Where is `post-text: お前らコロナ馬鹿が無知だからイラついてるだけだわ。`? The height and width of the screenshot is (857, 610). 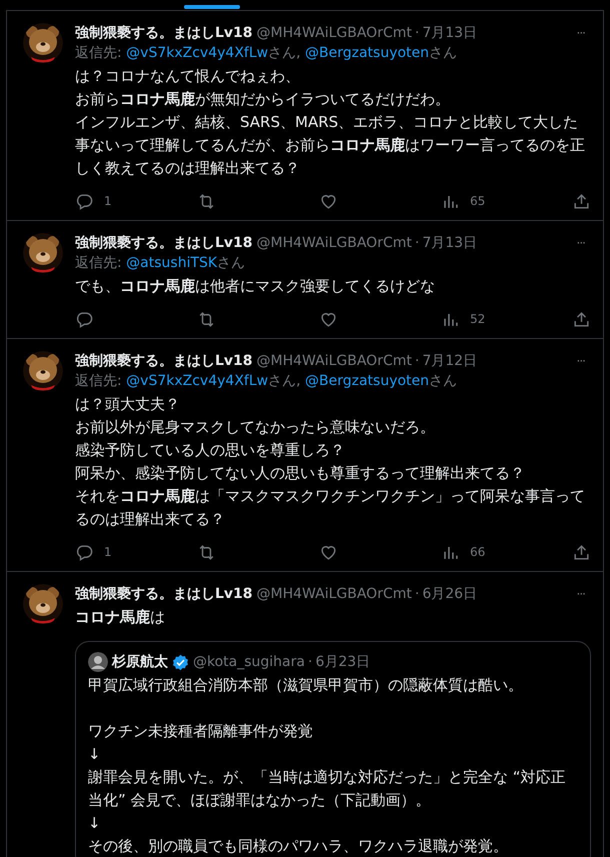
post-text: お前らコロナ馬鹿が無知だからイラついてるだけだわ。 is located at coordinates (263, 99).